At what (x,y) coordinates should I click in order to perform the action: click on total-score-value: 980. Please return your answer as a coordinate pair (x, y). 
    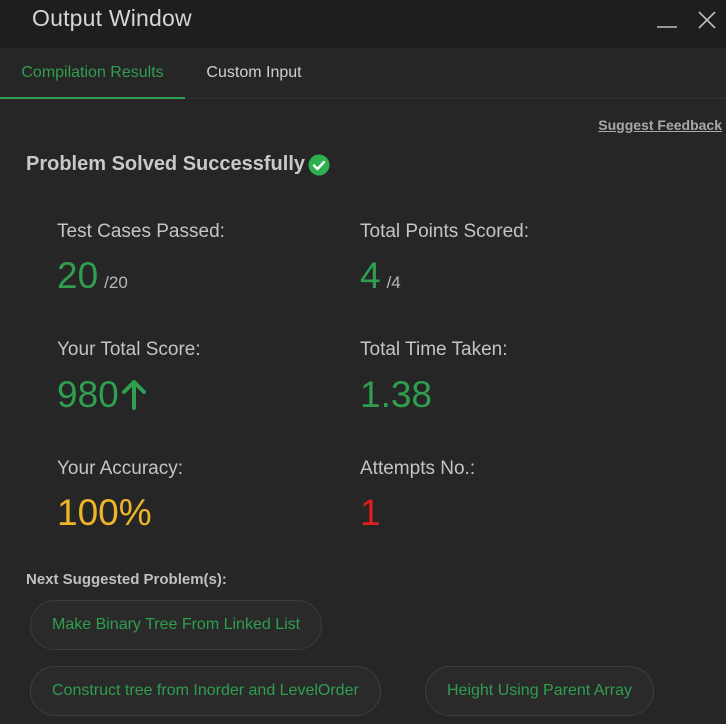
    Looking at the image, I should click on (102, 395).